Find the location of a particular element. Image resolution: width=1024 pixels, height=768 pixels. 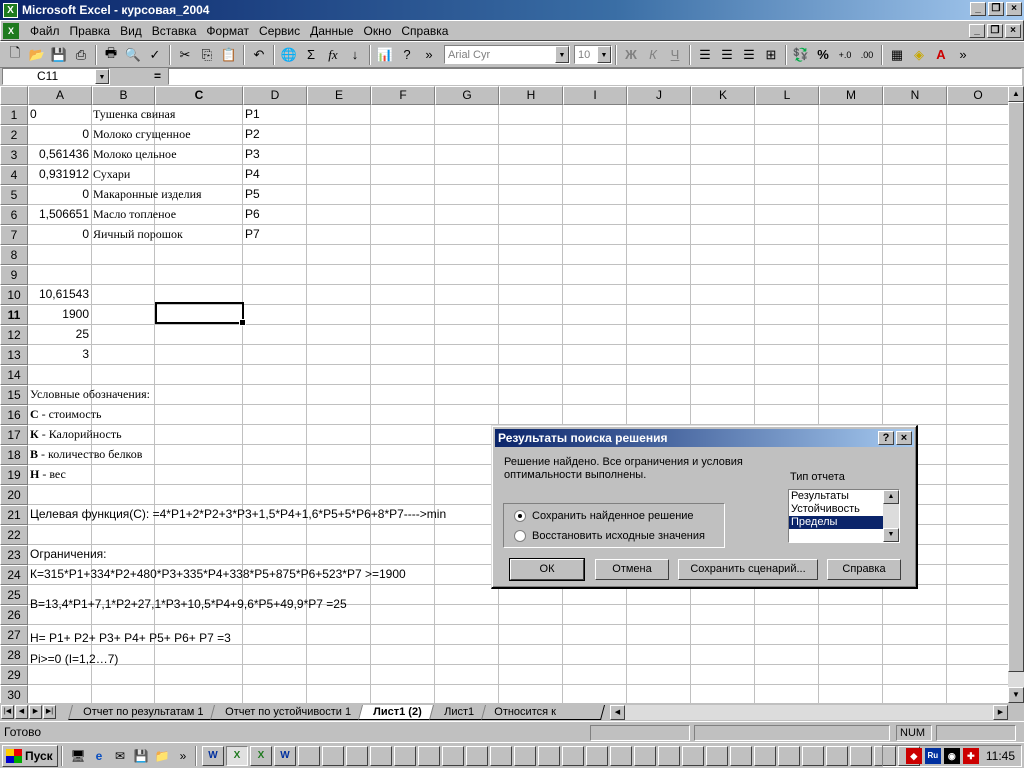

row-header-15: 15 is located at coordinates (14, 395).